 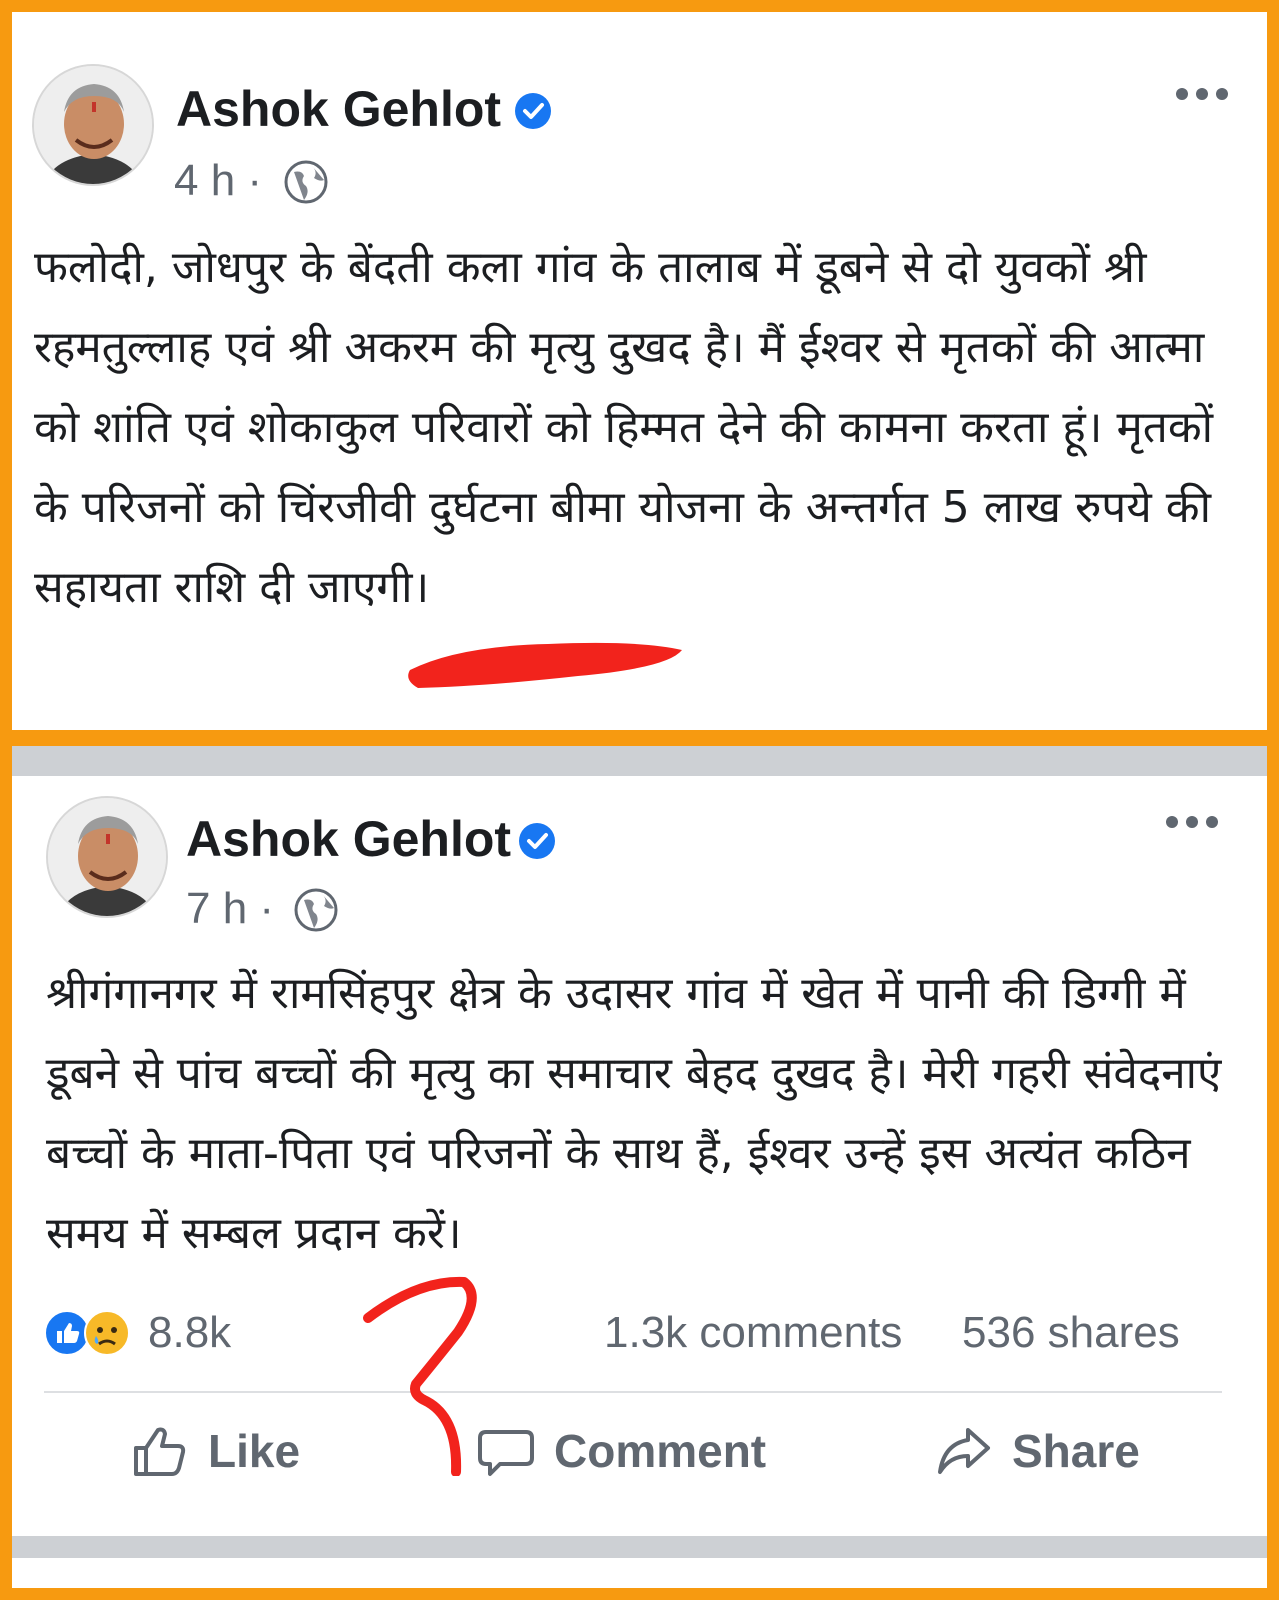 What do you see at coordinates (254, 1451) in the screenshot?
I see `like-label: Like` at bounding box center [254, 1451].